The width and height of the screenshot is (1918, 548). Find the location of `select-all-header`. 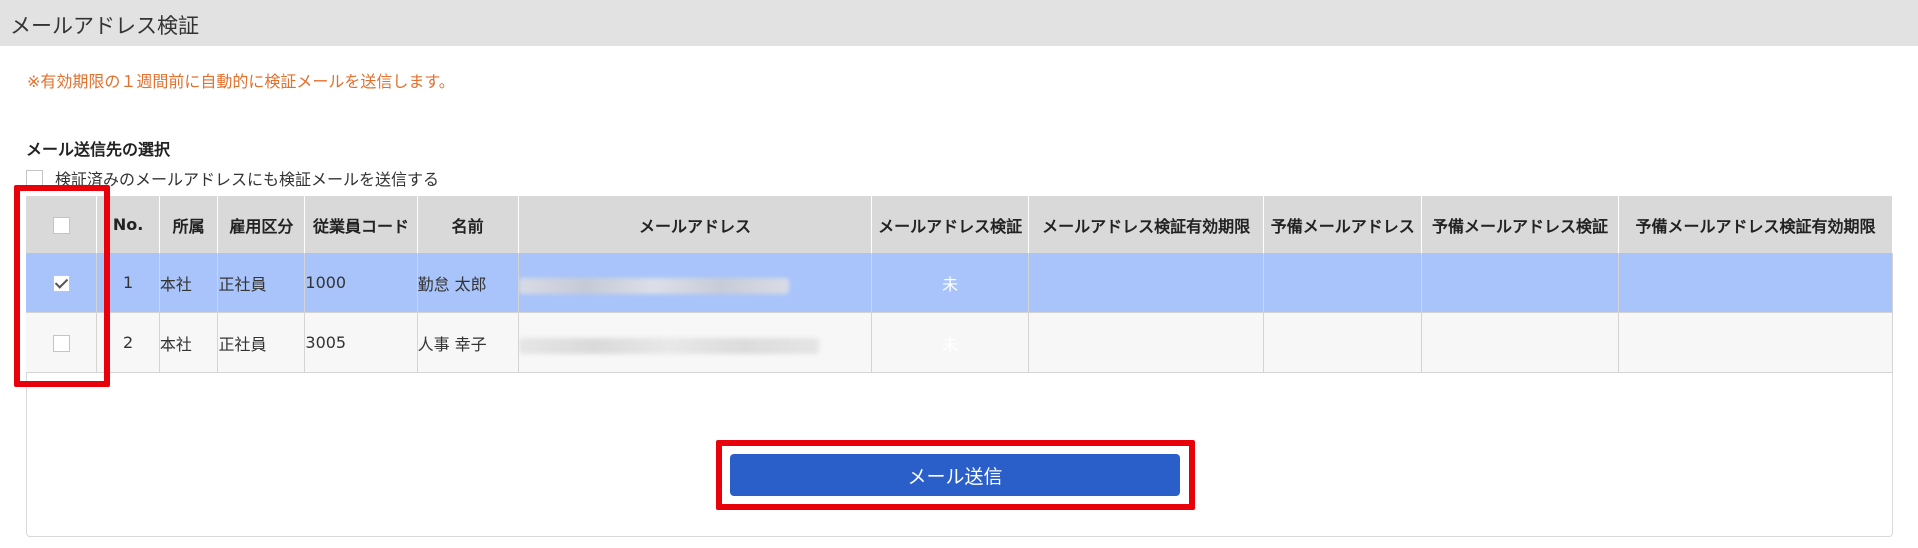

select-all-header is located at coordinates (62, 224).